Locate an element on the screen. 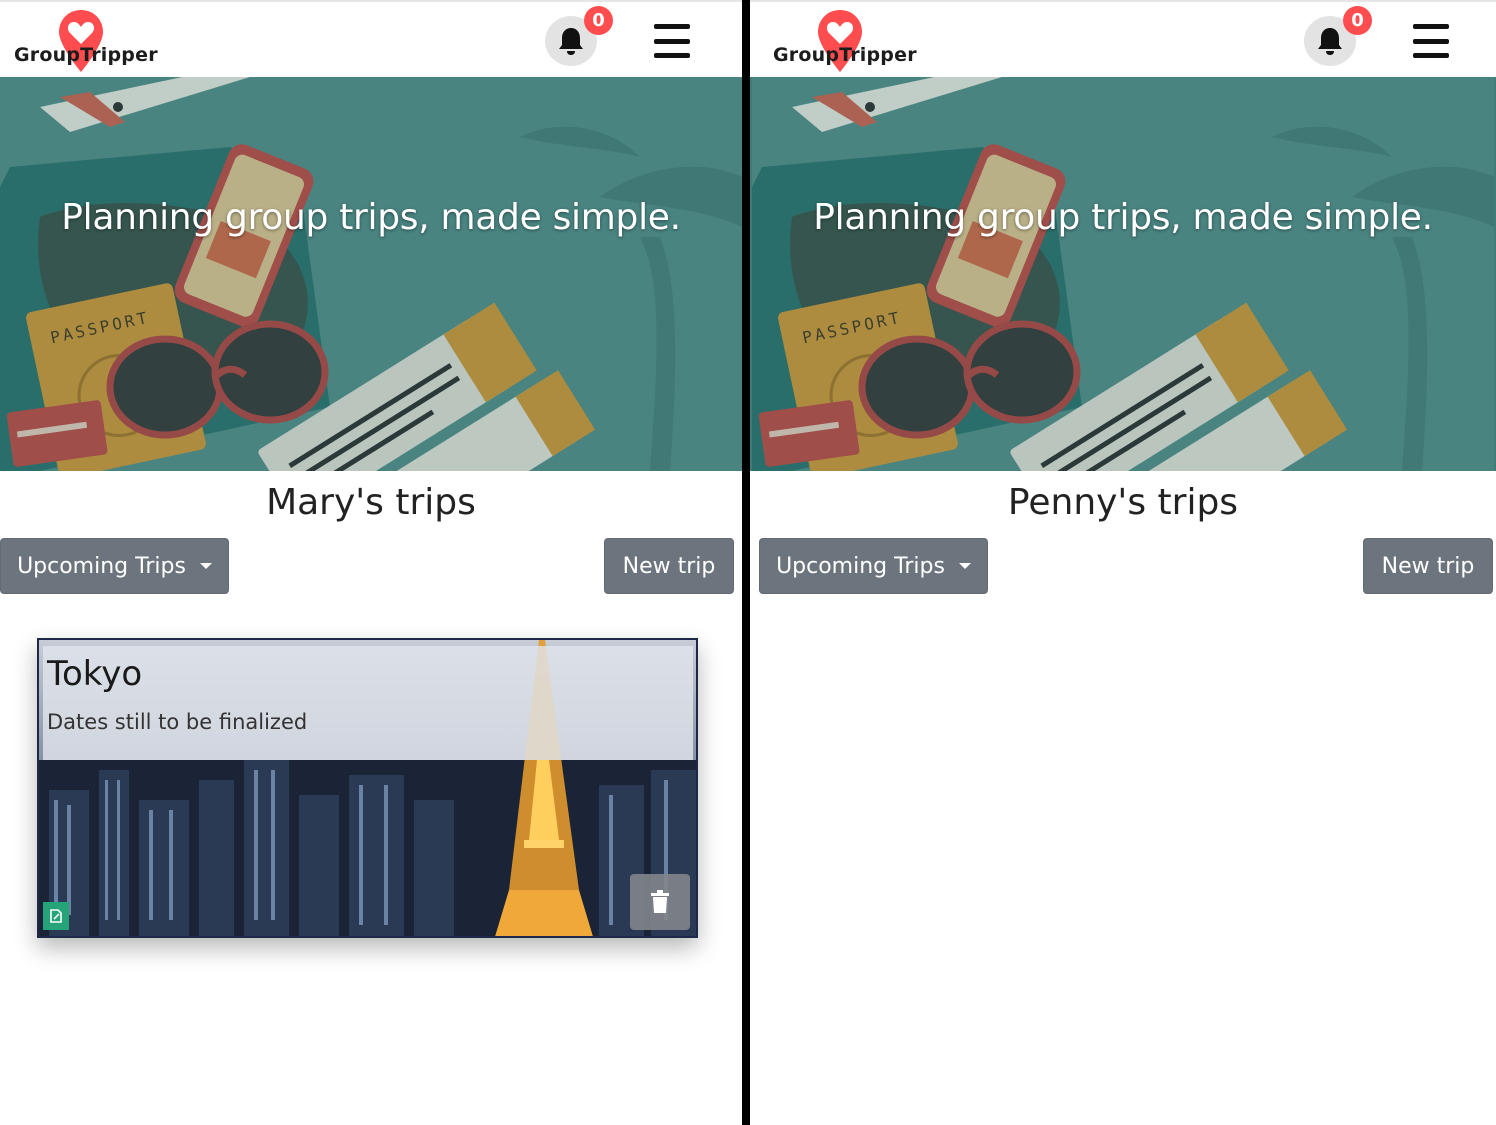  page-title: Penny's trips is located at coordinates (1123, 502).